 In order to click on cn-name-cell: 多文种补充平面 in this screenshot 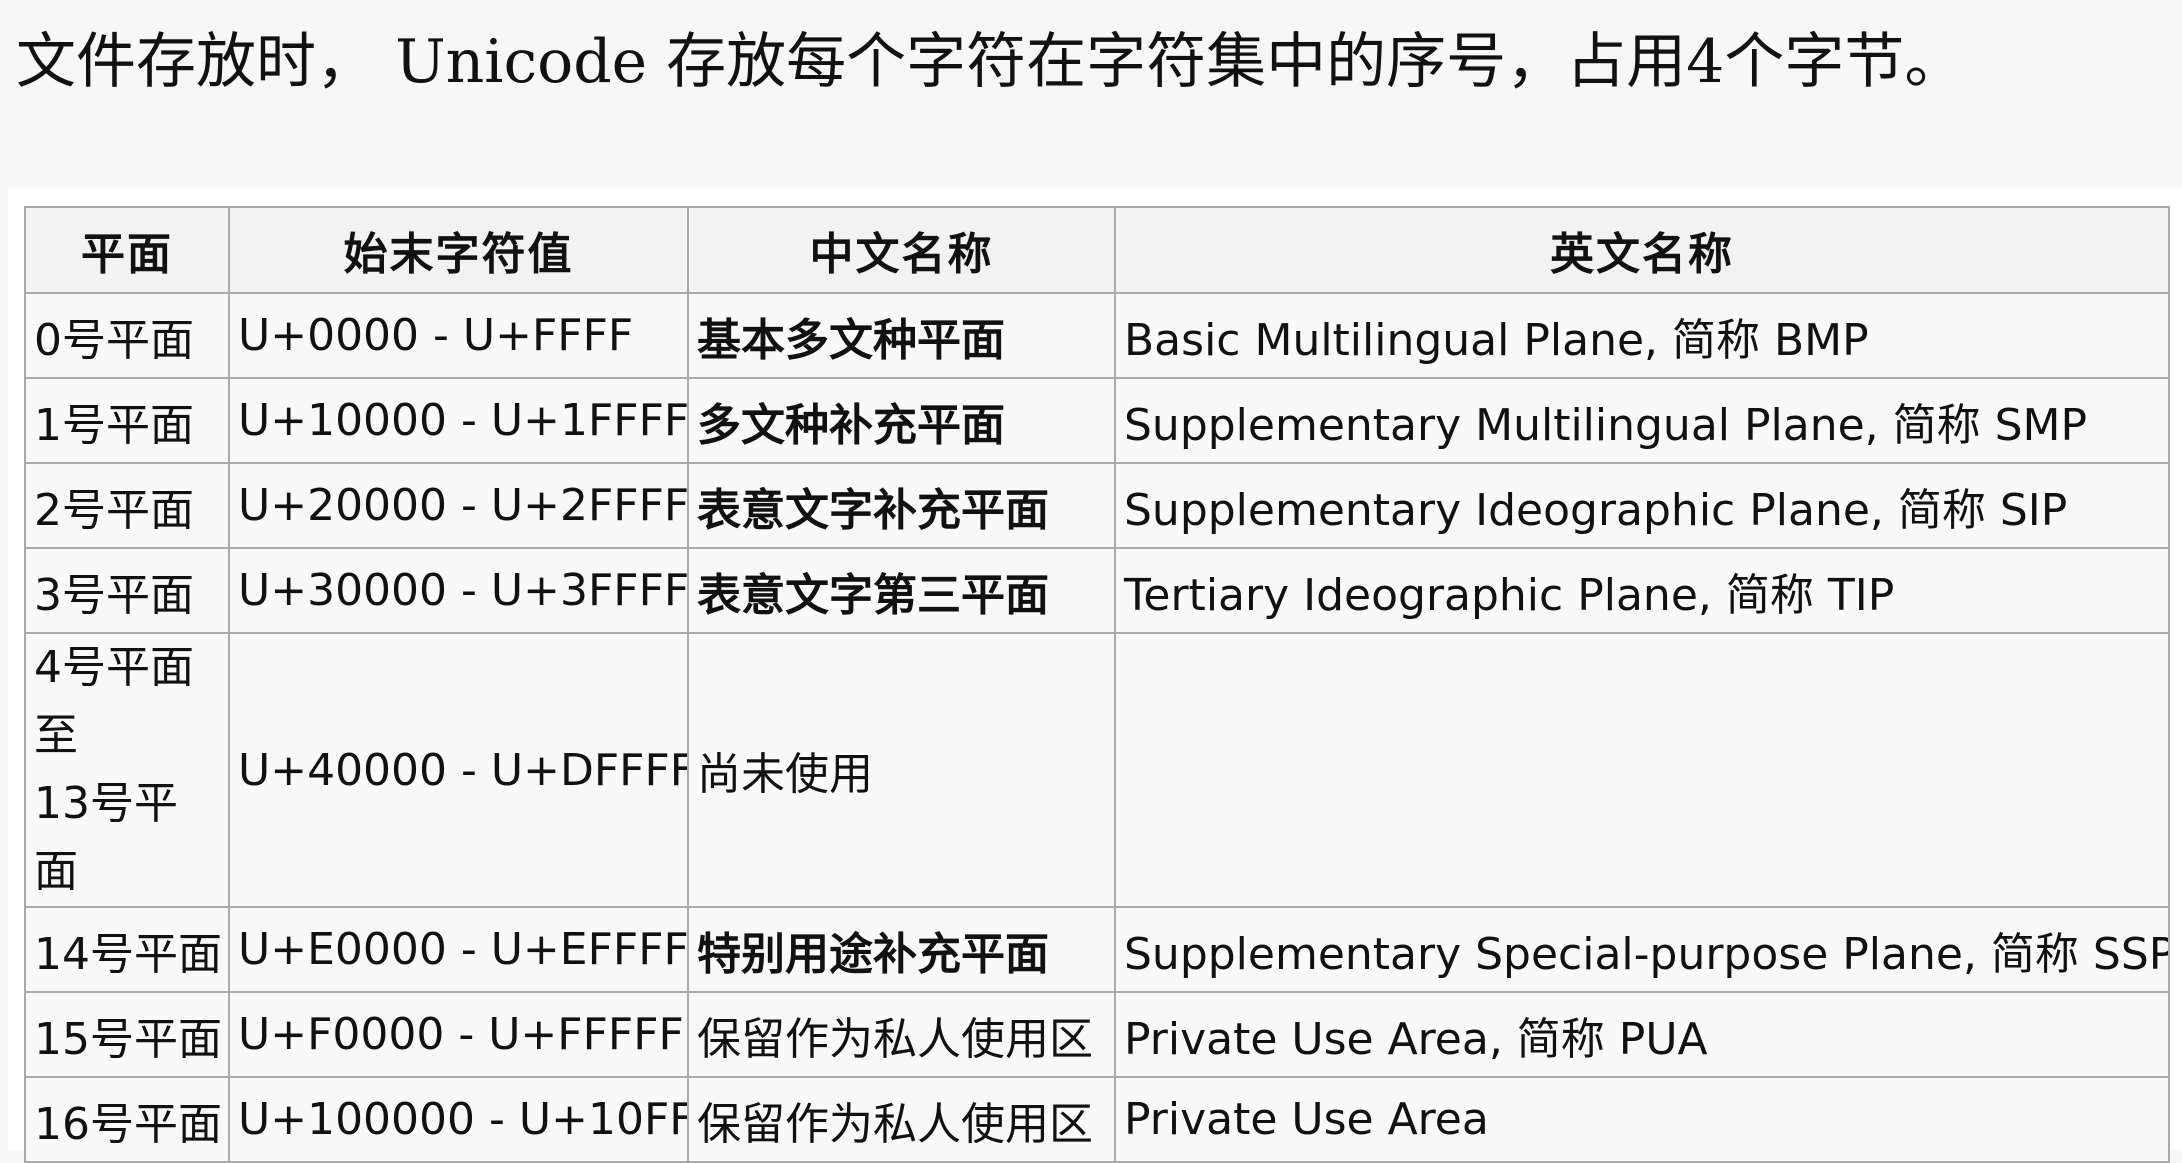, I will do `click(901, 420)`.